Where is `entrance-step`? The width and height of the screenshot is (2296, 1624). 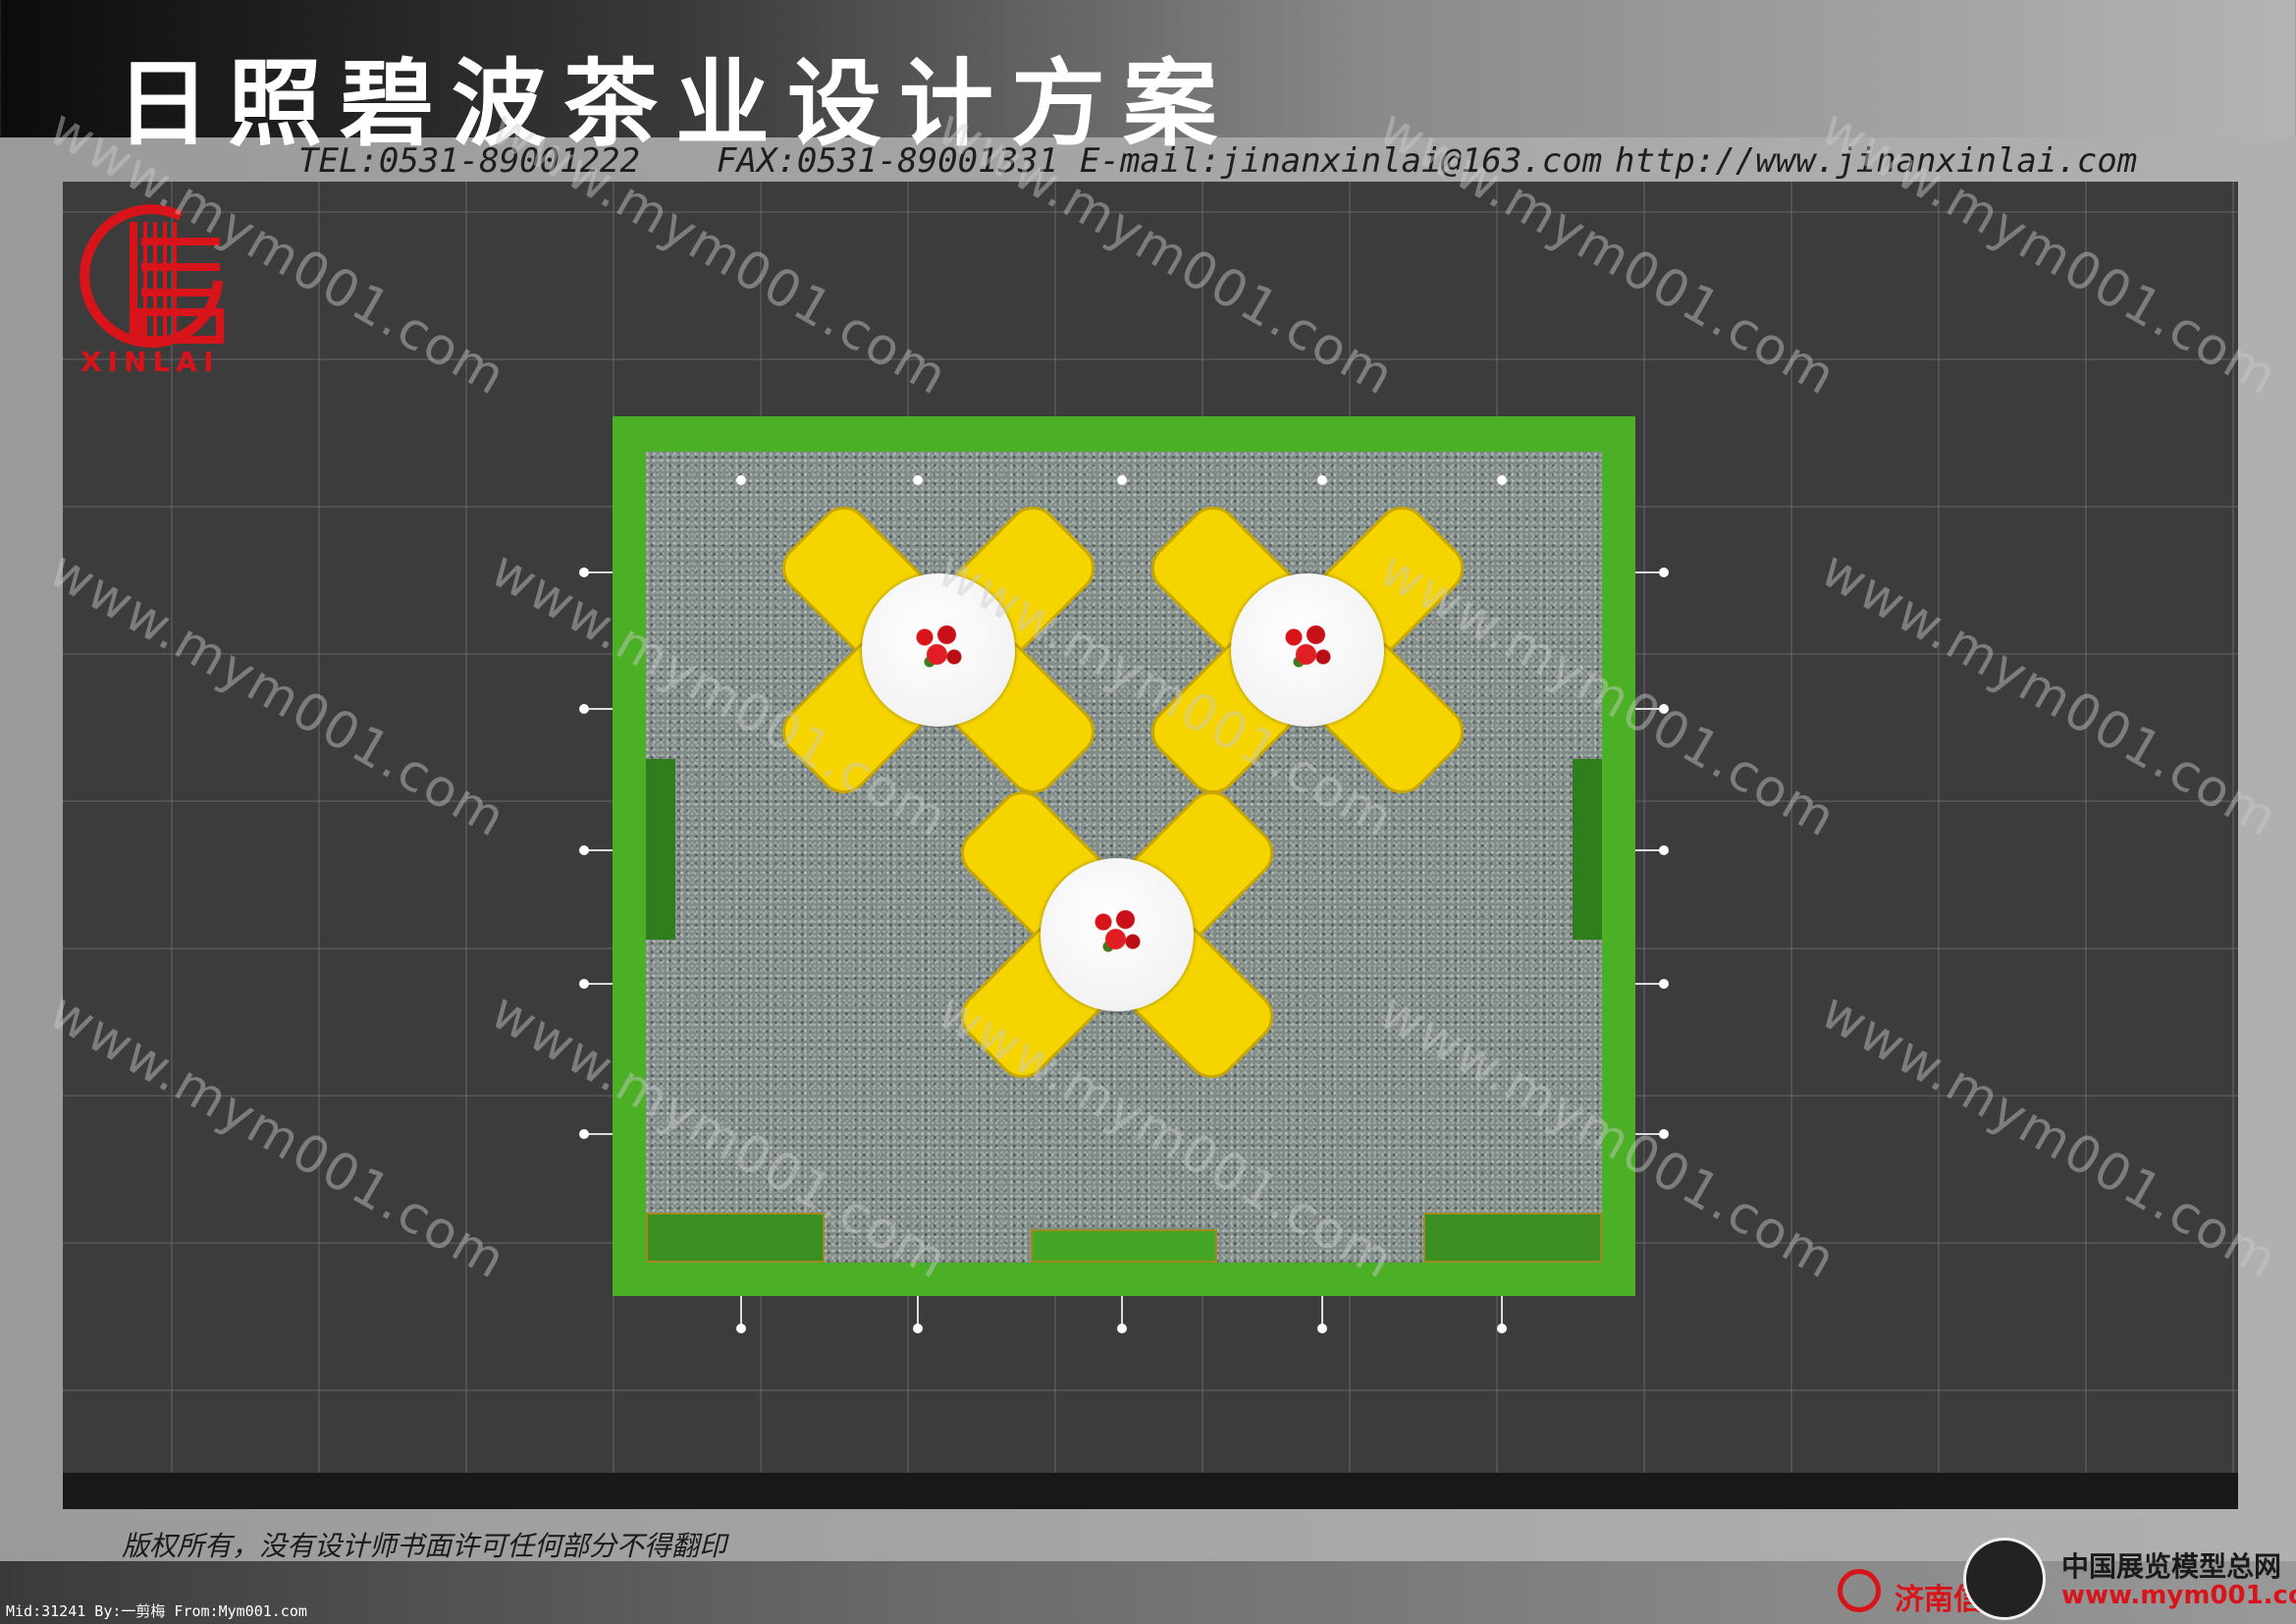 entrance-step is located at coordinates (1124, 1246).